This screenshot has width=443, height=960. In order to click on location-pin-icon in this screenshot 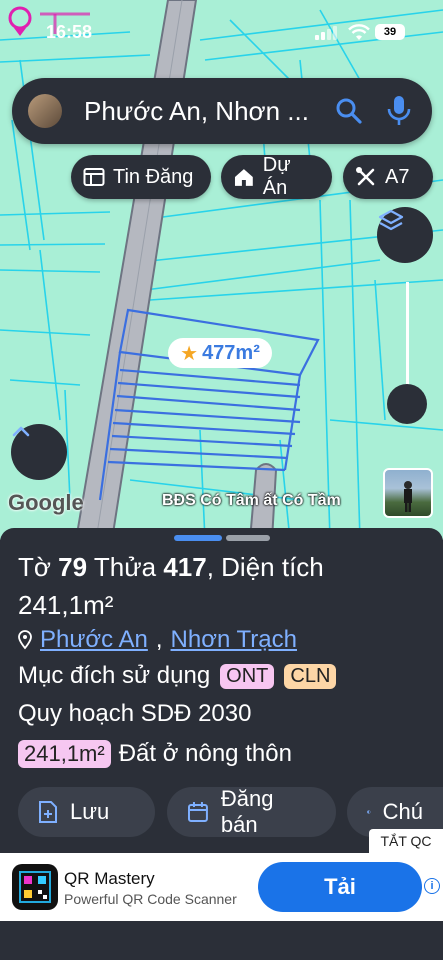, I will do `click(25, 640)`.